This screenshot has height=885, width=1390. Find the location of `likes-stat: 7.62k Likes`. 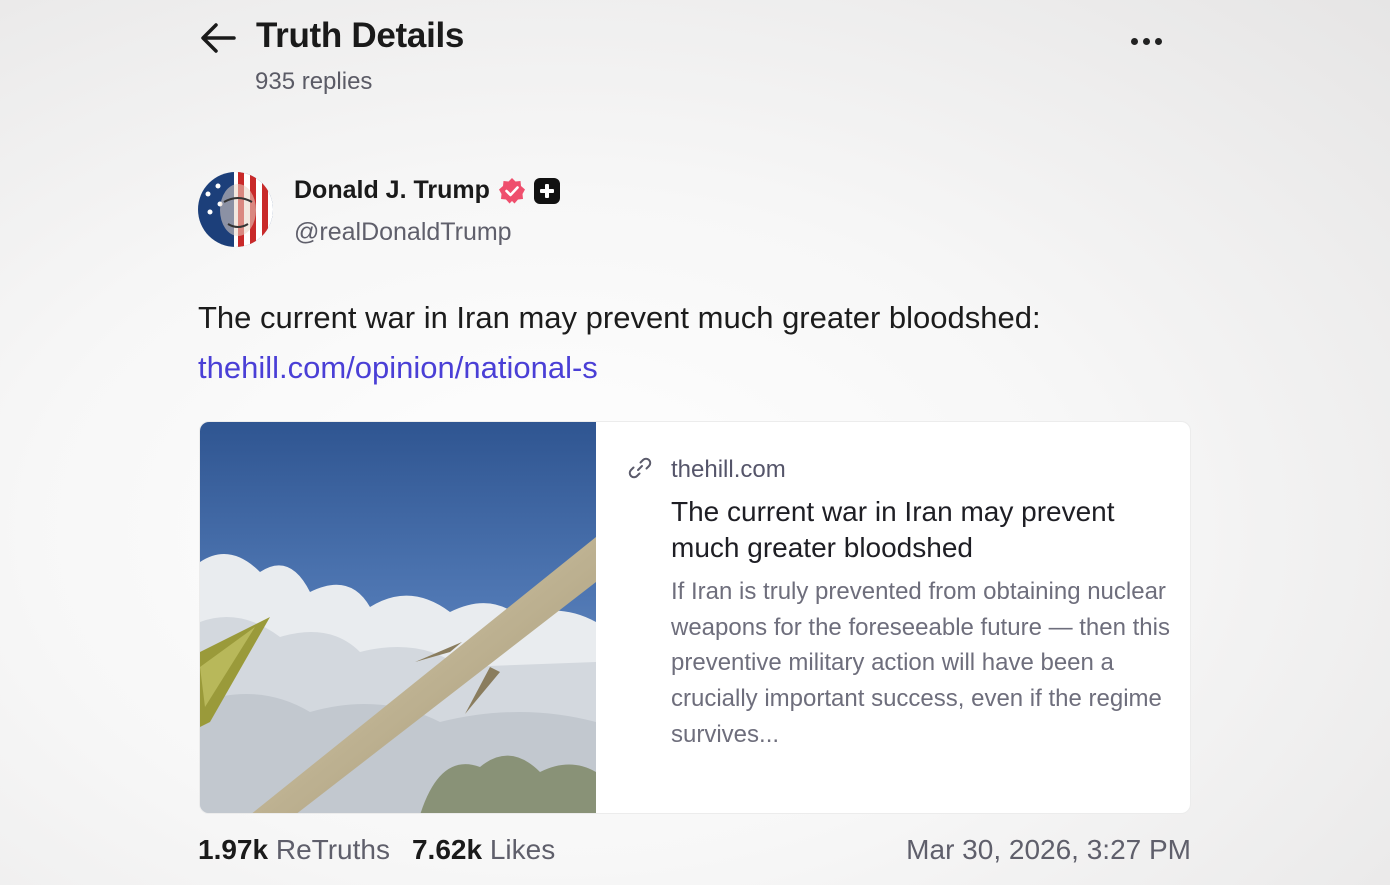

likes-stat: 7.62k Likes is located at coordinates (483, 850).